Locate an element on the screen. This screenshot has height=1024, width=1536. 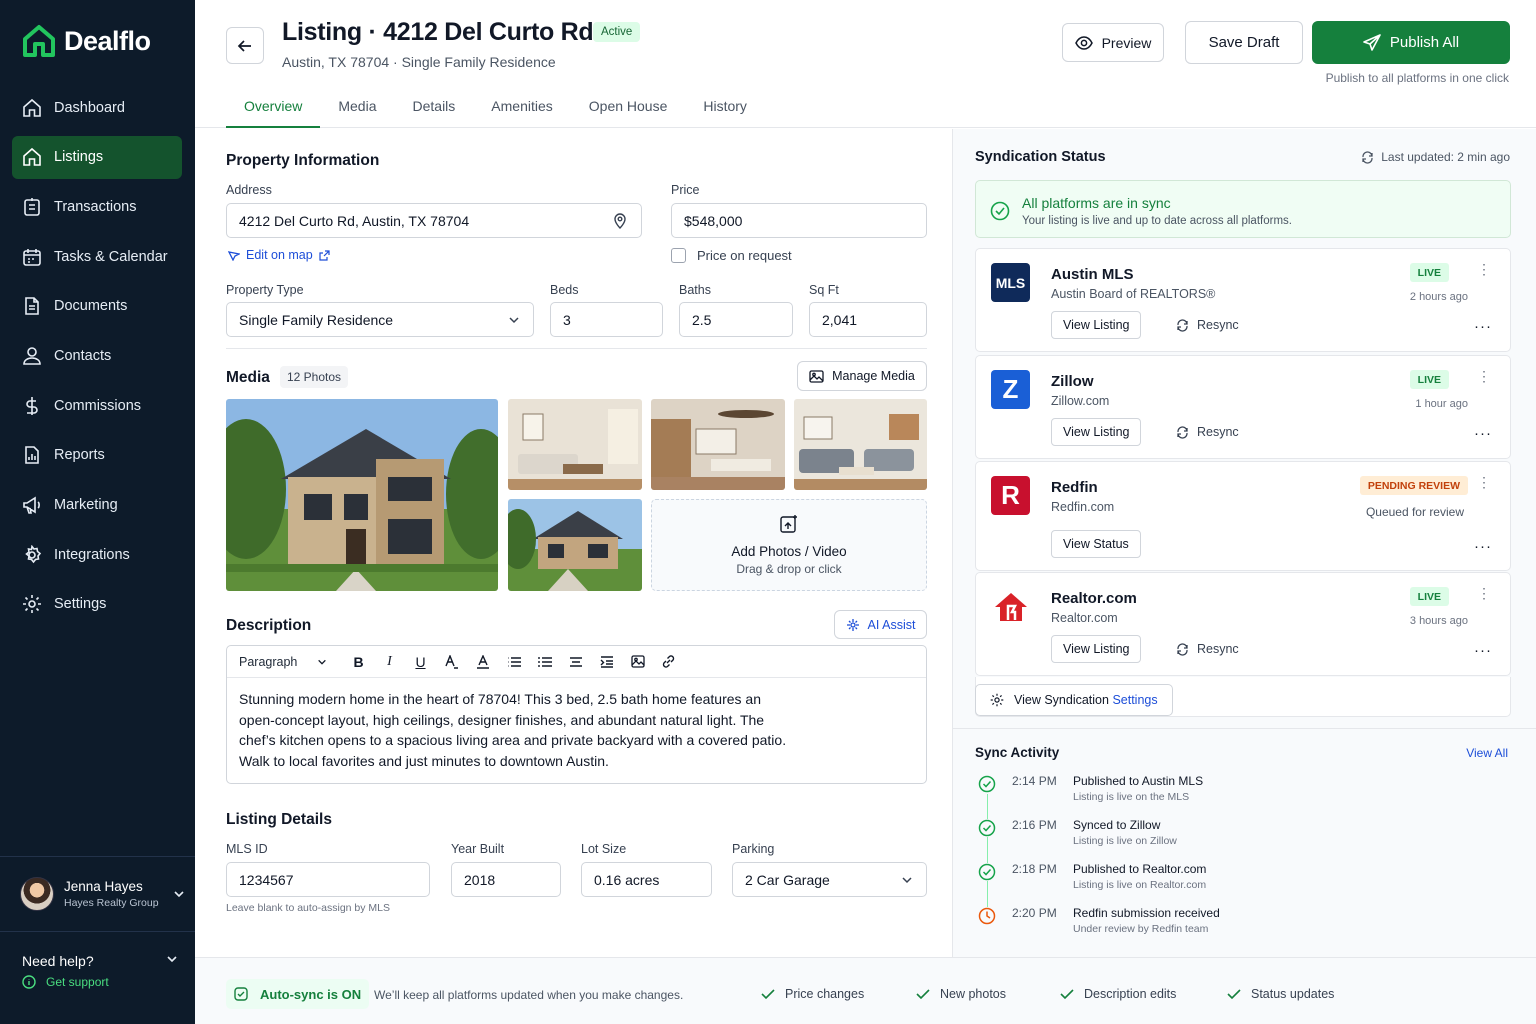
parking-select: 2 Car Garage is located at coordinates (829, 879).